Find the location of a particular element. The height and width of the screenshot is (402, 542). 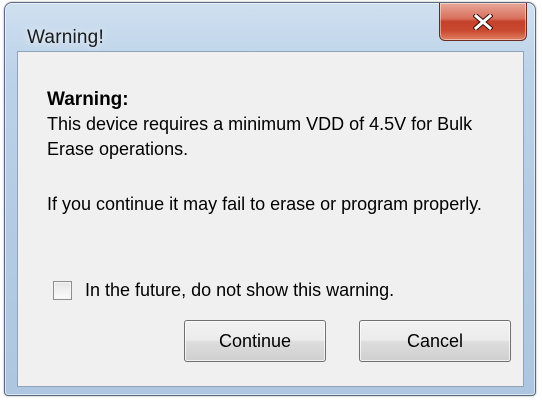

title-bar: Warning! is located at coordinates (270, 27).